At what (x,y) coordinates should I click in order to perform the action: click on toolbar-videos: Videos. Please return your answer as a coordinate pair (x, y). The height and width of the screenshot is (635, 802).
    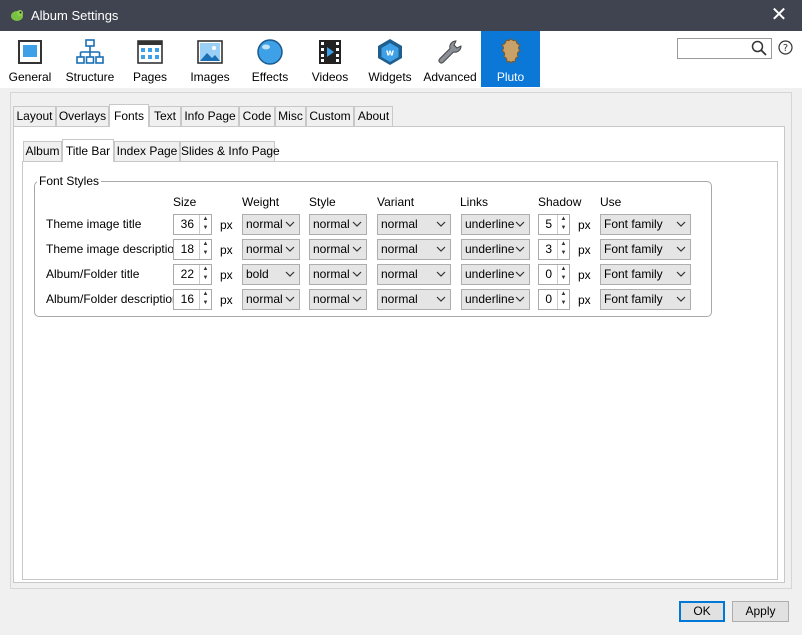
    Looking at the image, I should click on (330, 59).